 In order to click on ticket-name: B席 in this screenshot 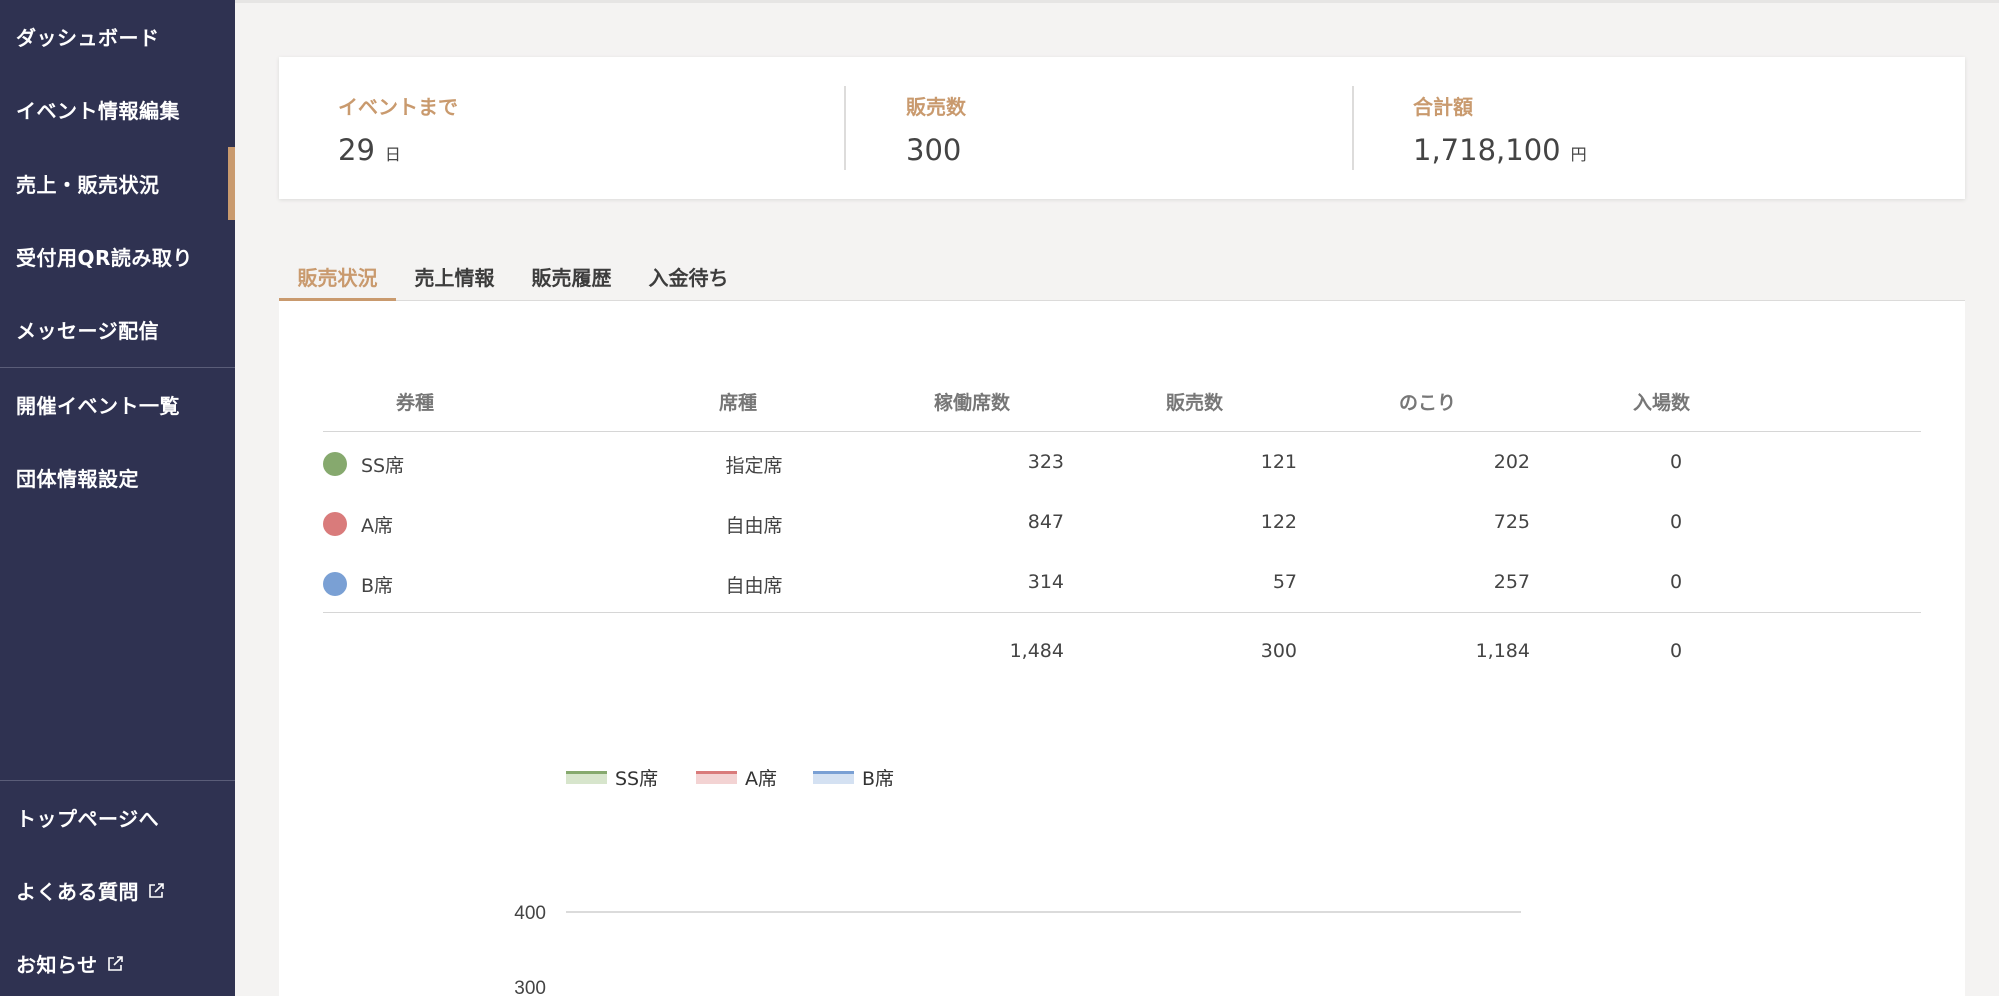, I will do `click(377, 586)`.